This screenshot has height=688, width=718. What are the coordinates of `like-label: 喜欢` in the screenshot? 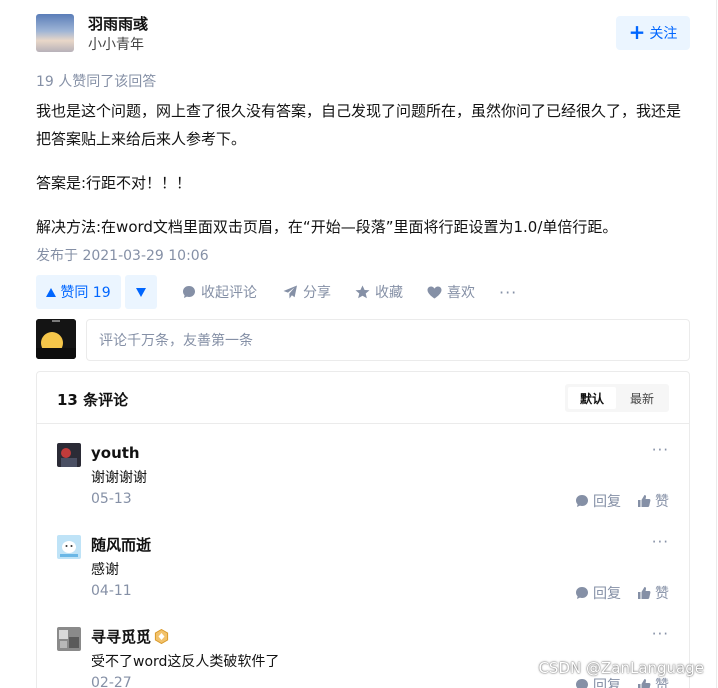 It's located at (461, 293).